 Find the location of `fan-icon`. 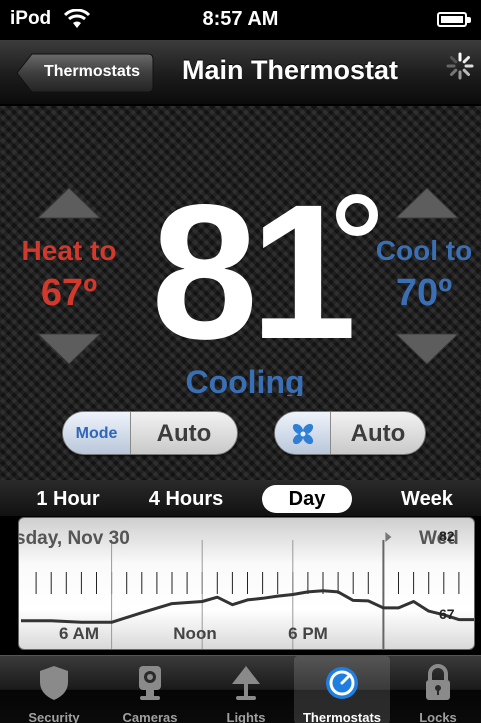

fan-icon is located at coordinates (303, 434).